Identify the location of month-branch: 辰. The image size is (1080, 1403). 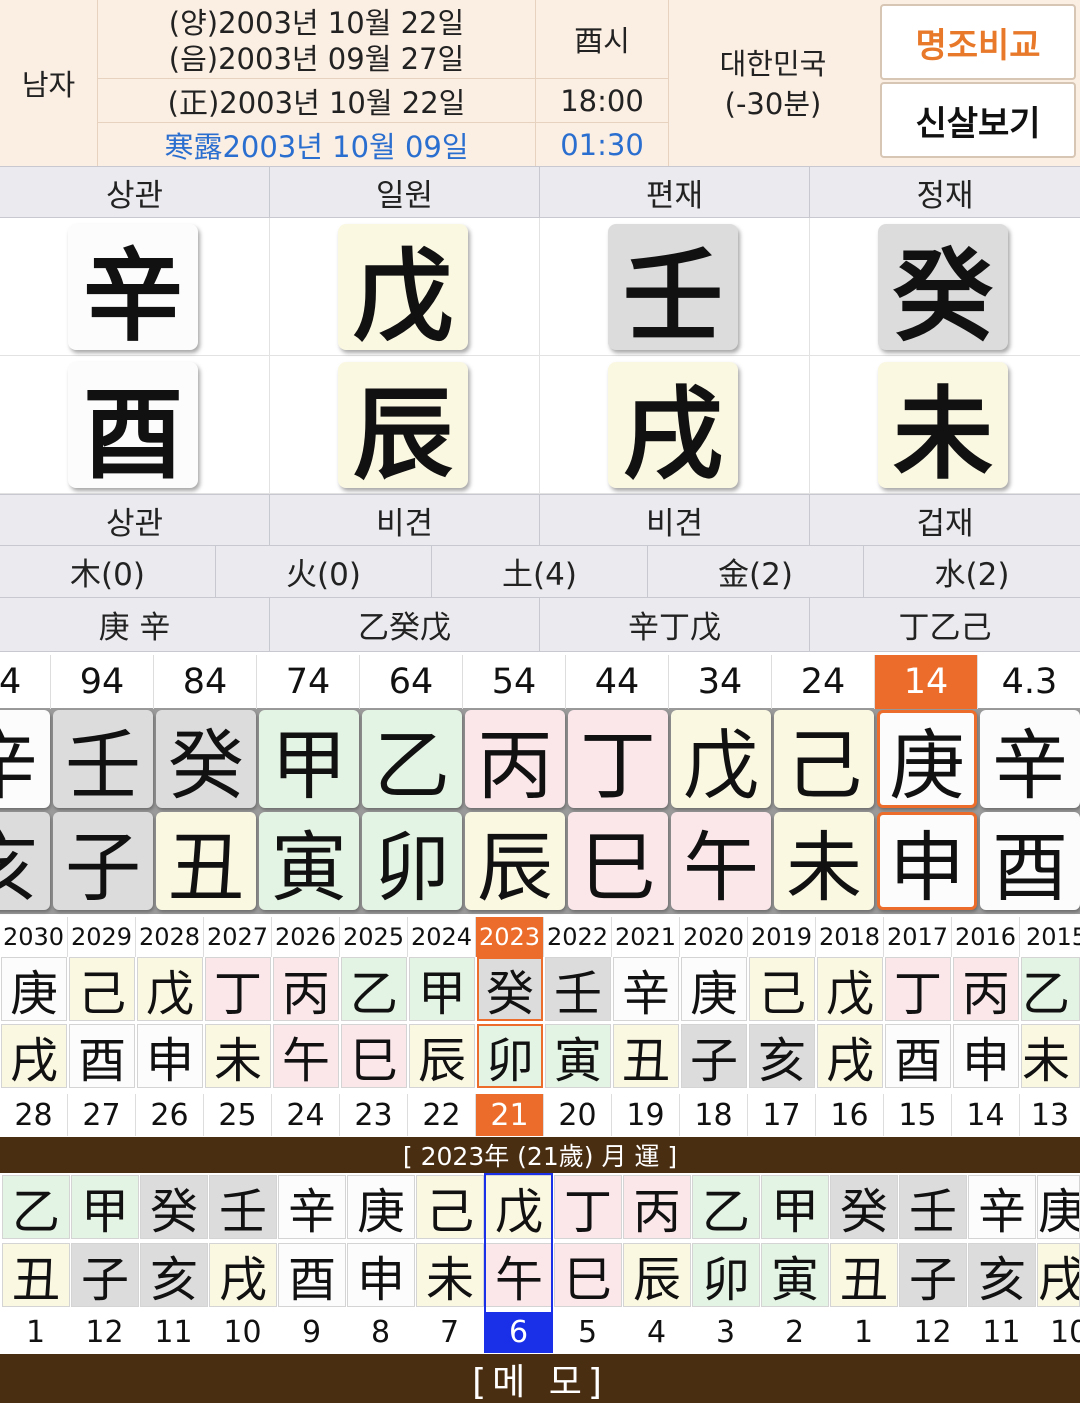
(657, 1275).